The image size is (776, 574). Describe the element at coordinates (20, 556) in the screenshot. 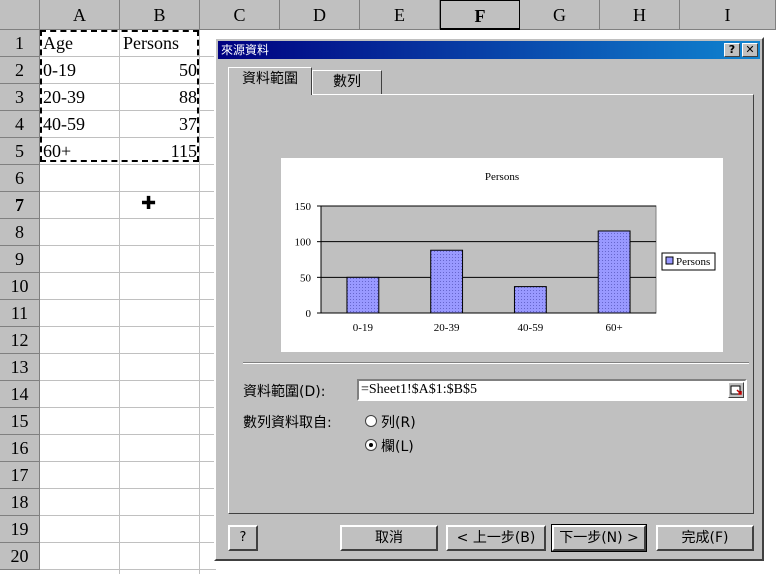

I see `row-header-20: 20` at that location.